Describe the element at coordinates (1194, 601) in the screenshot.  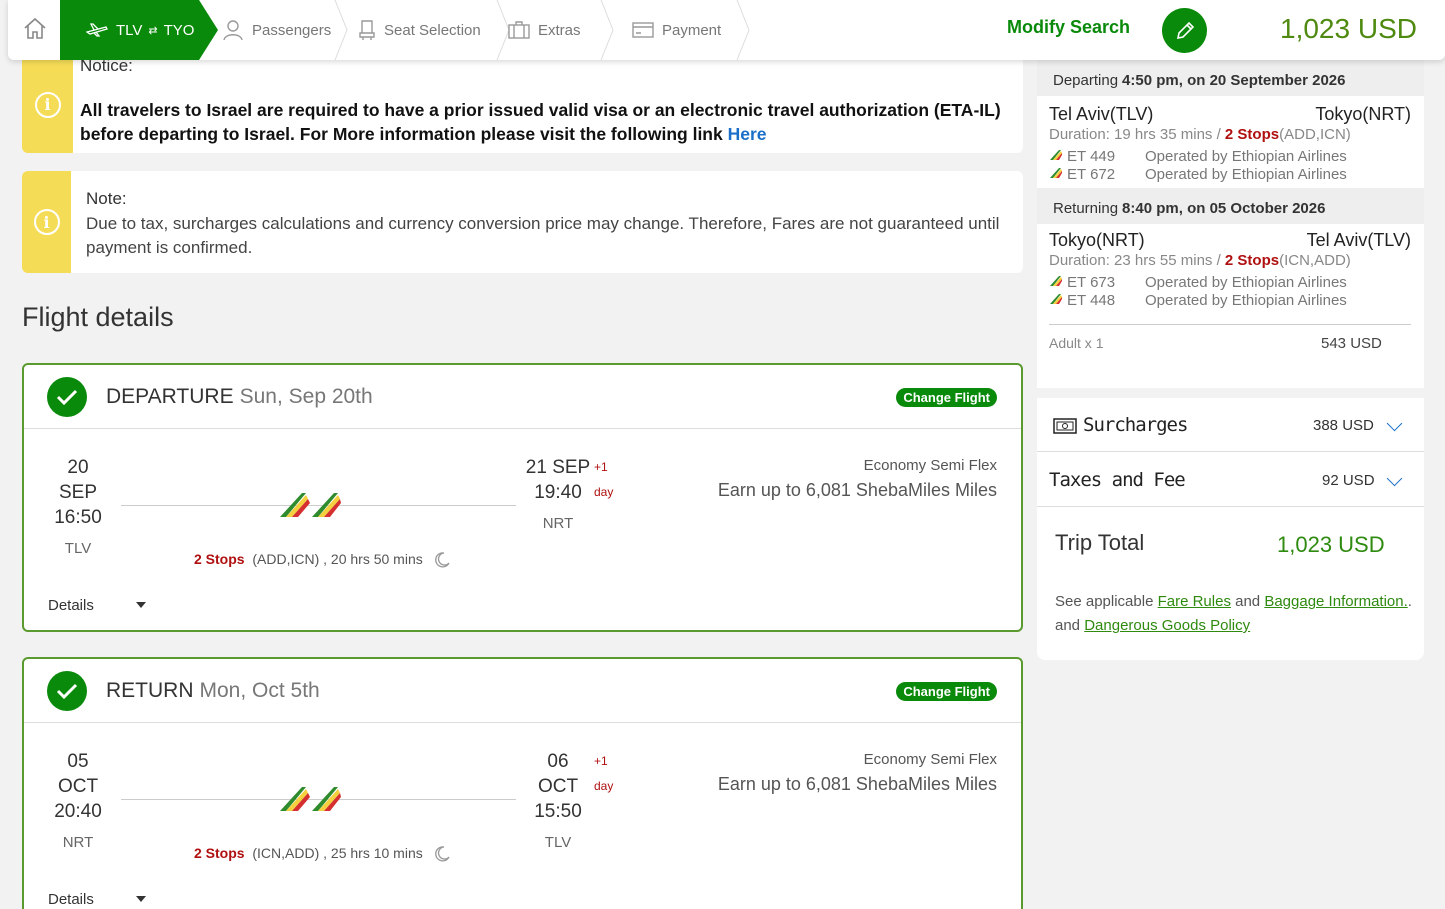
I see `fare-rules-link: Fare Rules` at that location.